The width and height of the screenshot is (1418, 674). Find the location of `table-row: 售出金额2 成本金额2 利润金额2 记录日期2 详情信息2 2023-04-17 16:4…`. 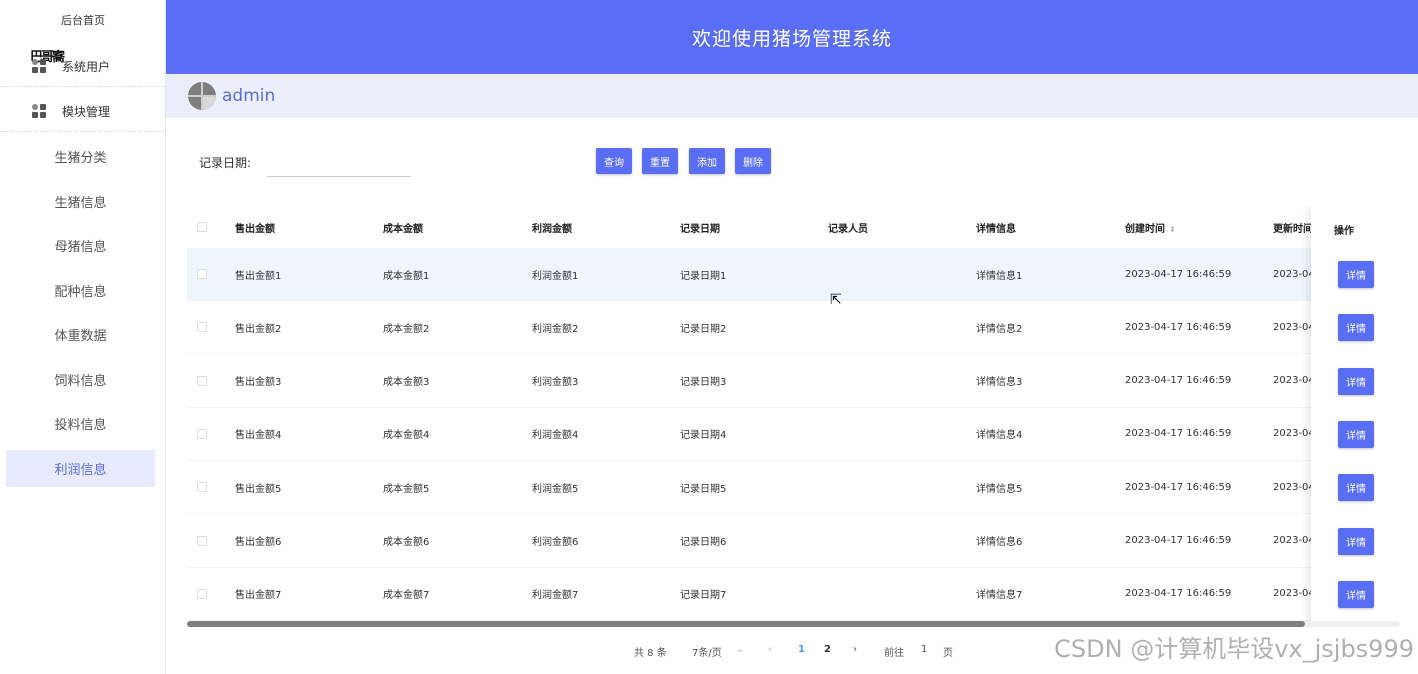

table-row: 售出金额2 成本金额2 利润金额2 记录日期2 详情信息2 2023-04-17 16:4… is located at coordinates (793, 328).